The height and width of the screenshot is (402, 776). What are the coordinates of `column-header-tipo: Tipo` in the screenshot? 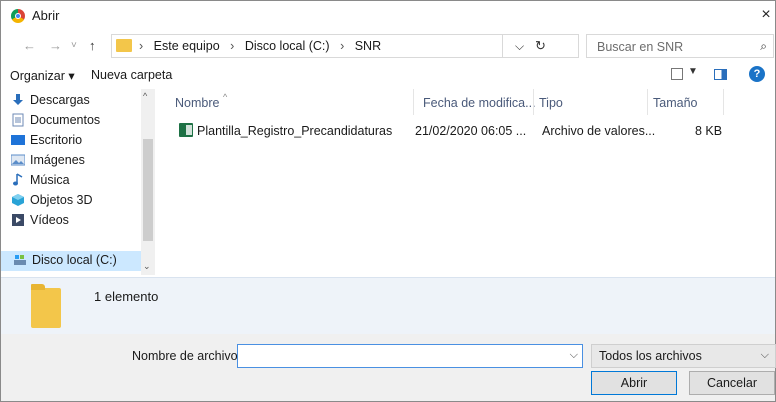 It's located at (551, 103).